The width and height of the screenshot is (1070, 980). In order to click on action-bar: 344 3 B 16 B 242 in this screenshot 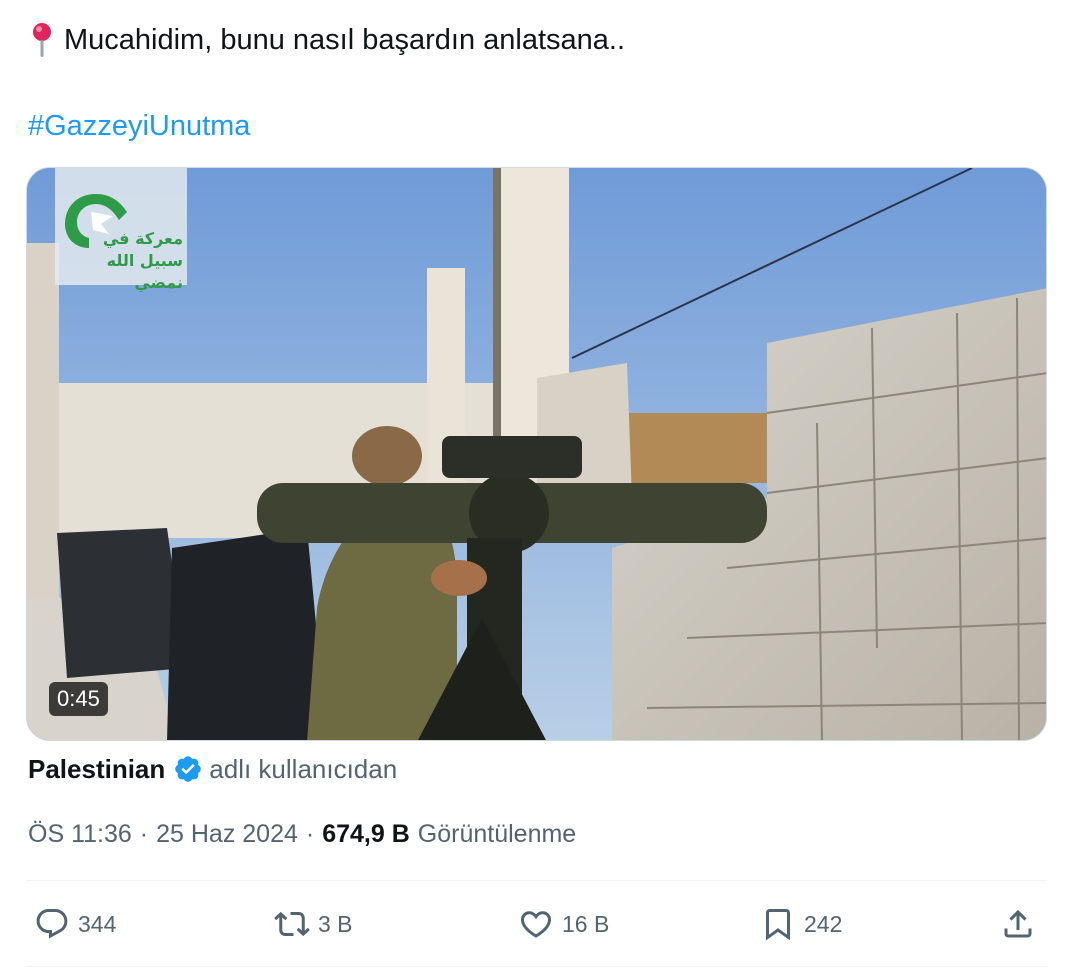, I will do `click(536, 924)`.